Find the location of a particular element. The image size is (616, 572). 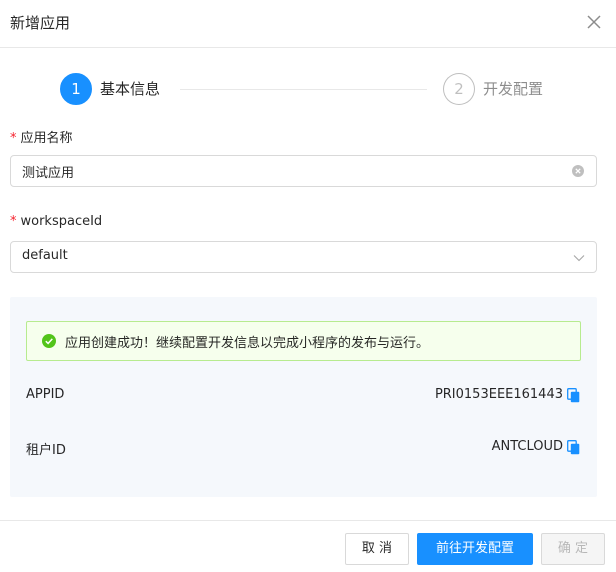

workspace-label: * workspaceId is located at coordinates (56, 221).